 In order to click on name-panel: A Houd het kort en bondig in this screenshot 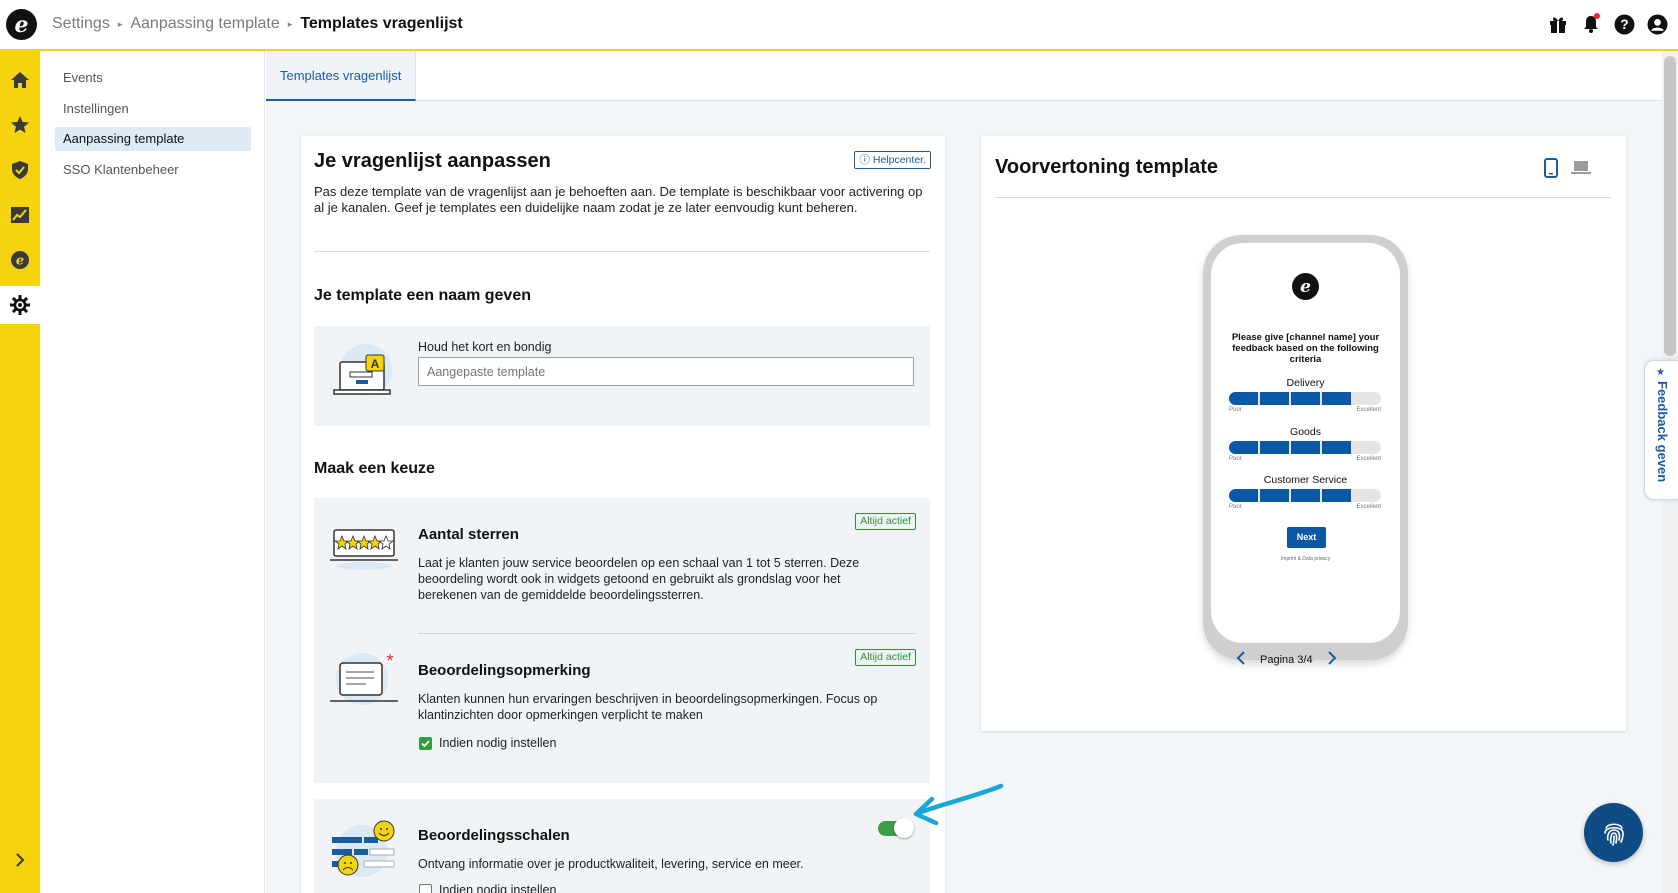, I will do `click(622, 376)`.